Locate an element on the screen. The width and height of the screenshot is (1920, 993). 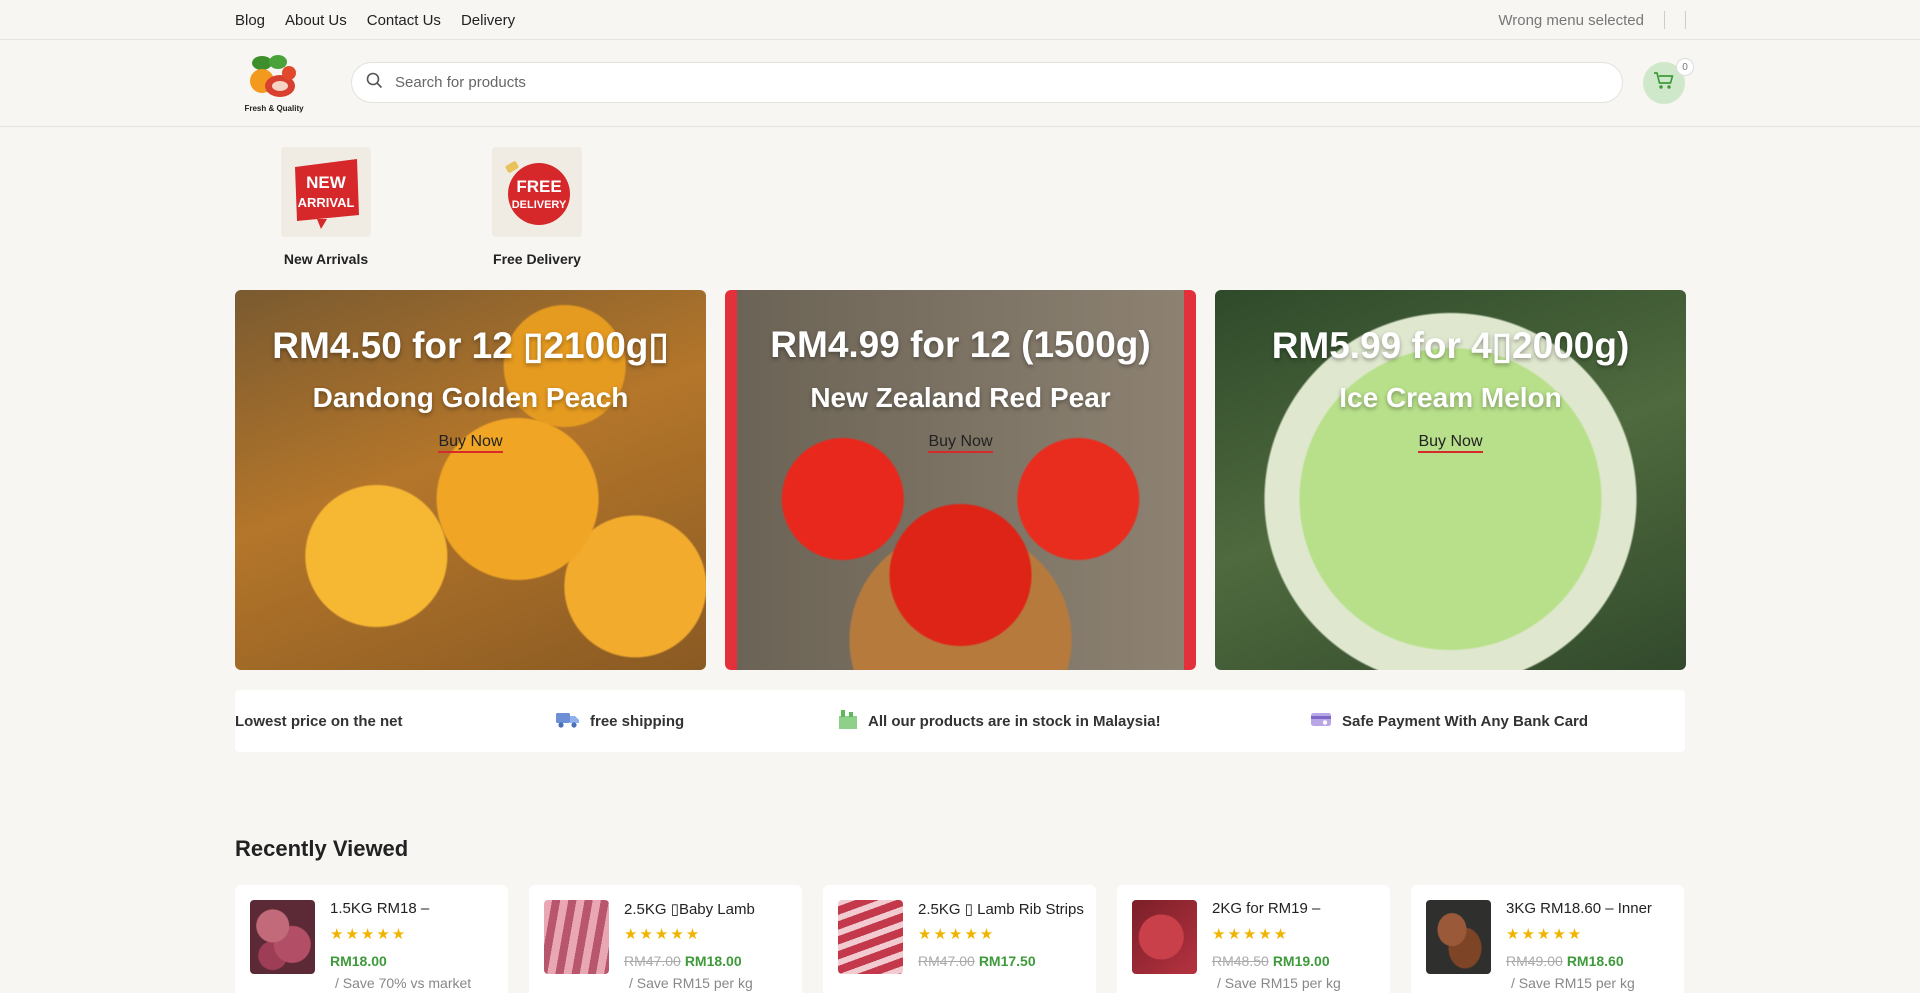
menu-status-text: Wrong menu selected is located at coordinates (1571, 20).